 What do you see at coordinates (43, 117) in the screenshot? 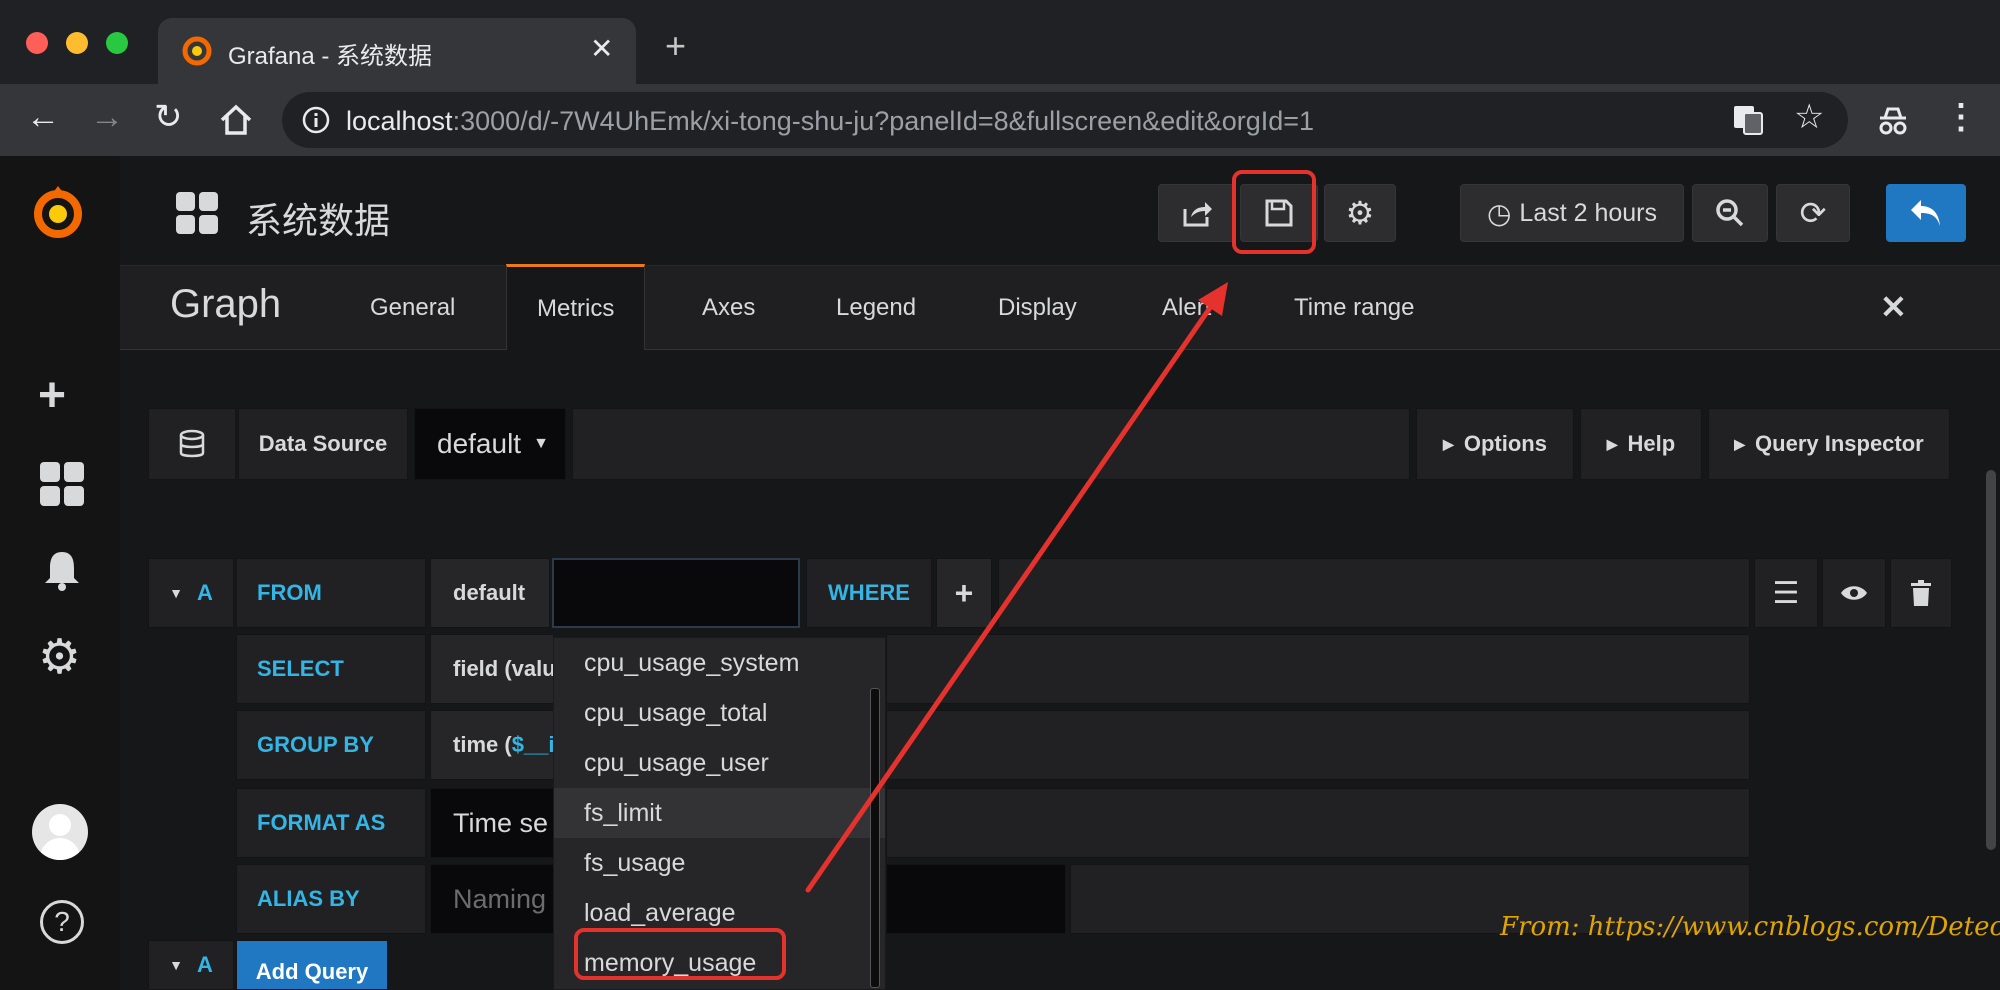
I see `back-icon: ←` at bounding box center [43, 117].